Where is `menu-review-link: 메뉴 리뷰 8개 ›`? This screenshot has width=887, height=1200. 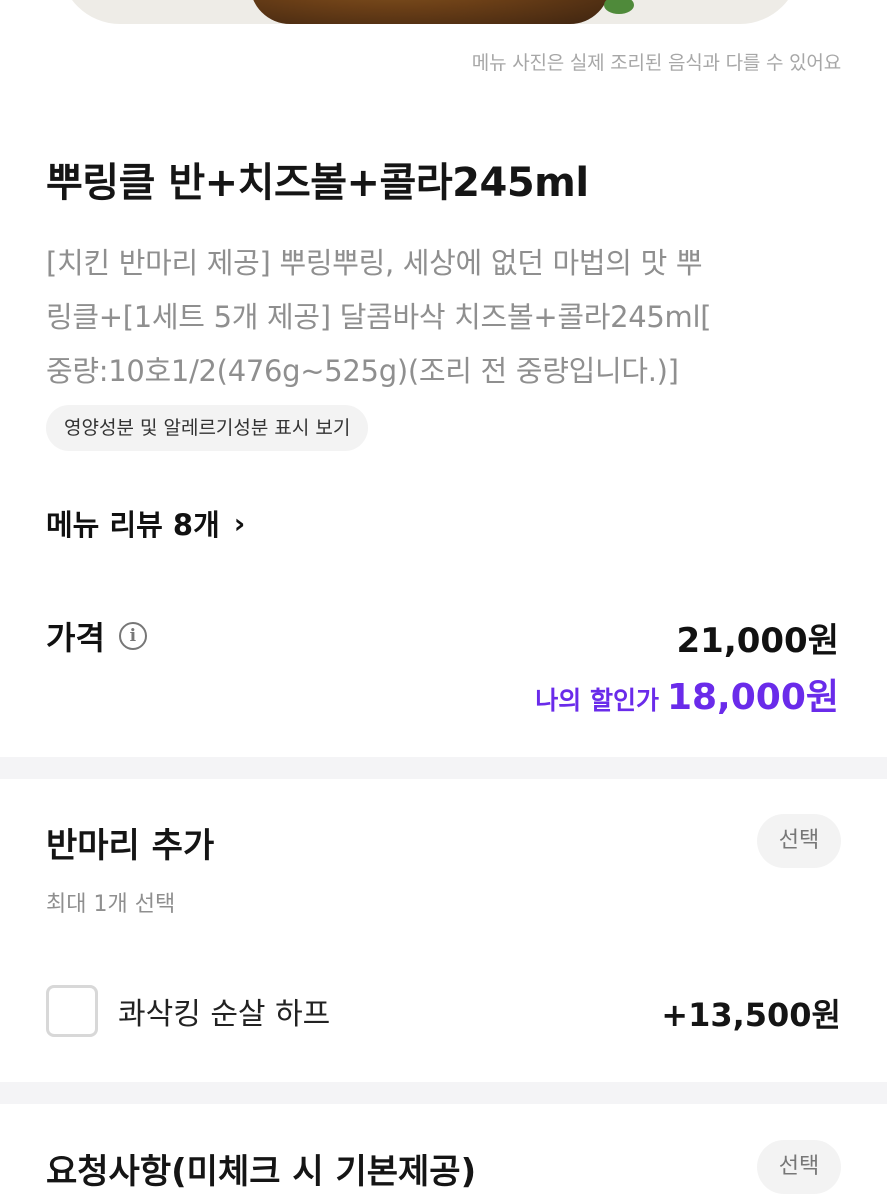
menu-review-link: 메뉴 리뷰 8개 › is located at coordinates (145, 523).